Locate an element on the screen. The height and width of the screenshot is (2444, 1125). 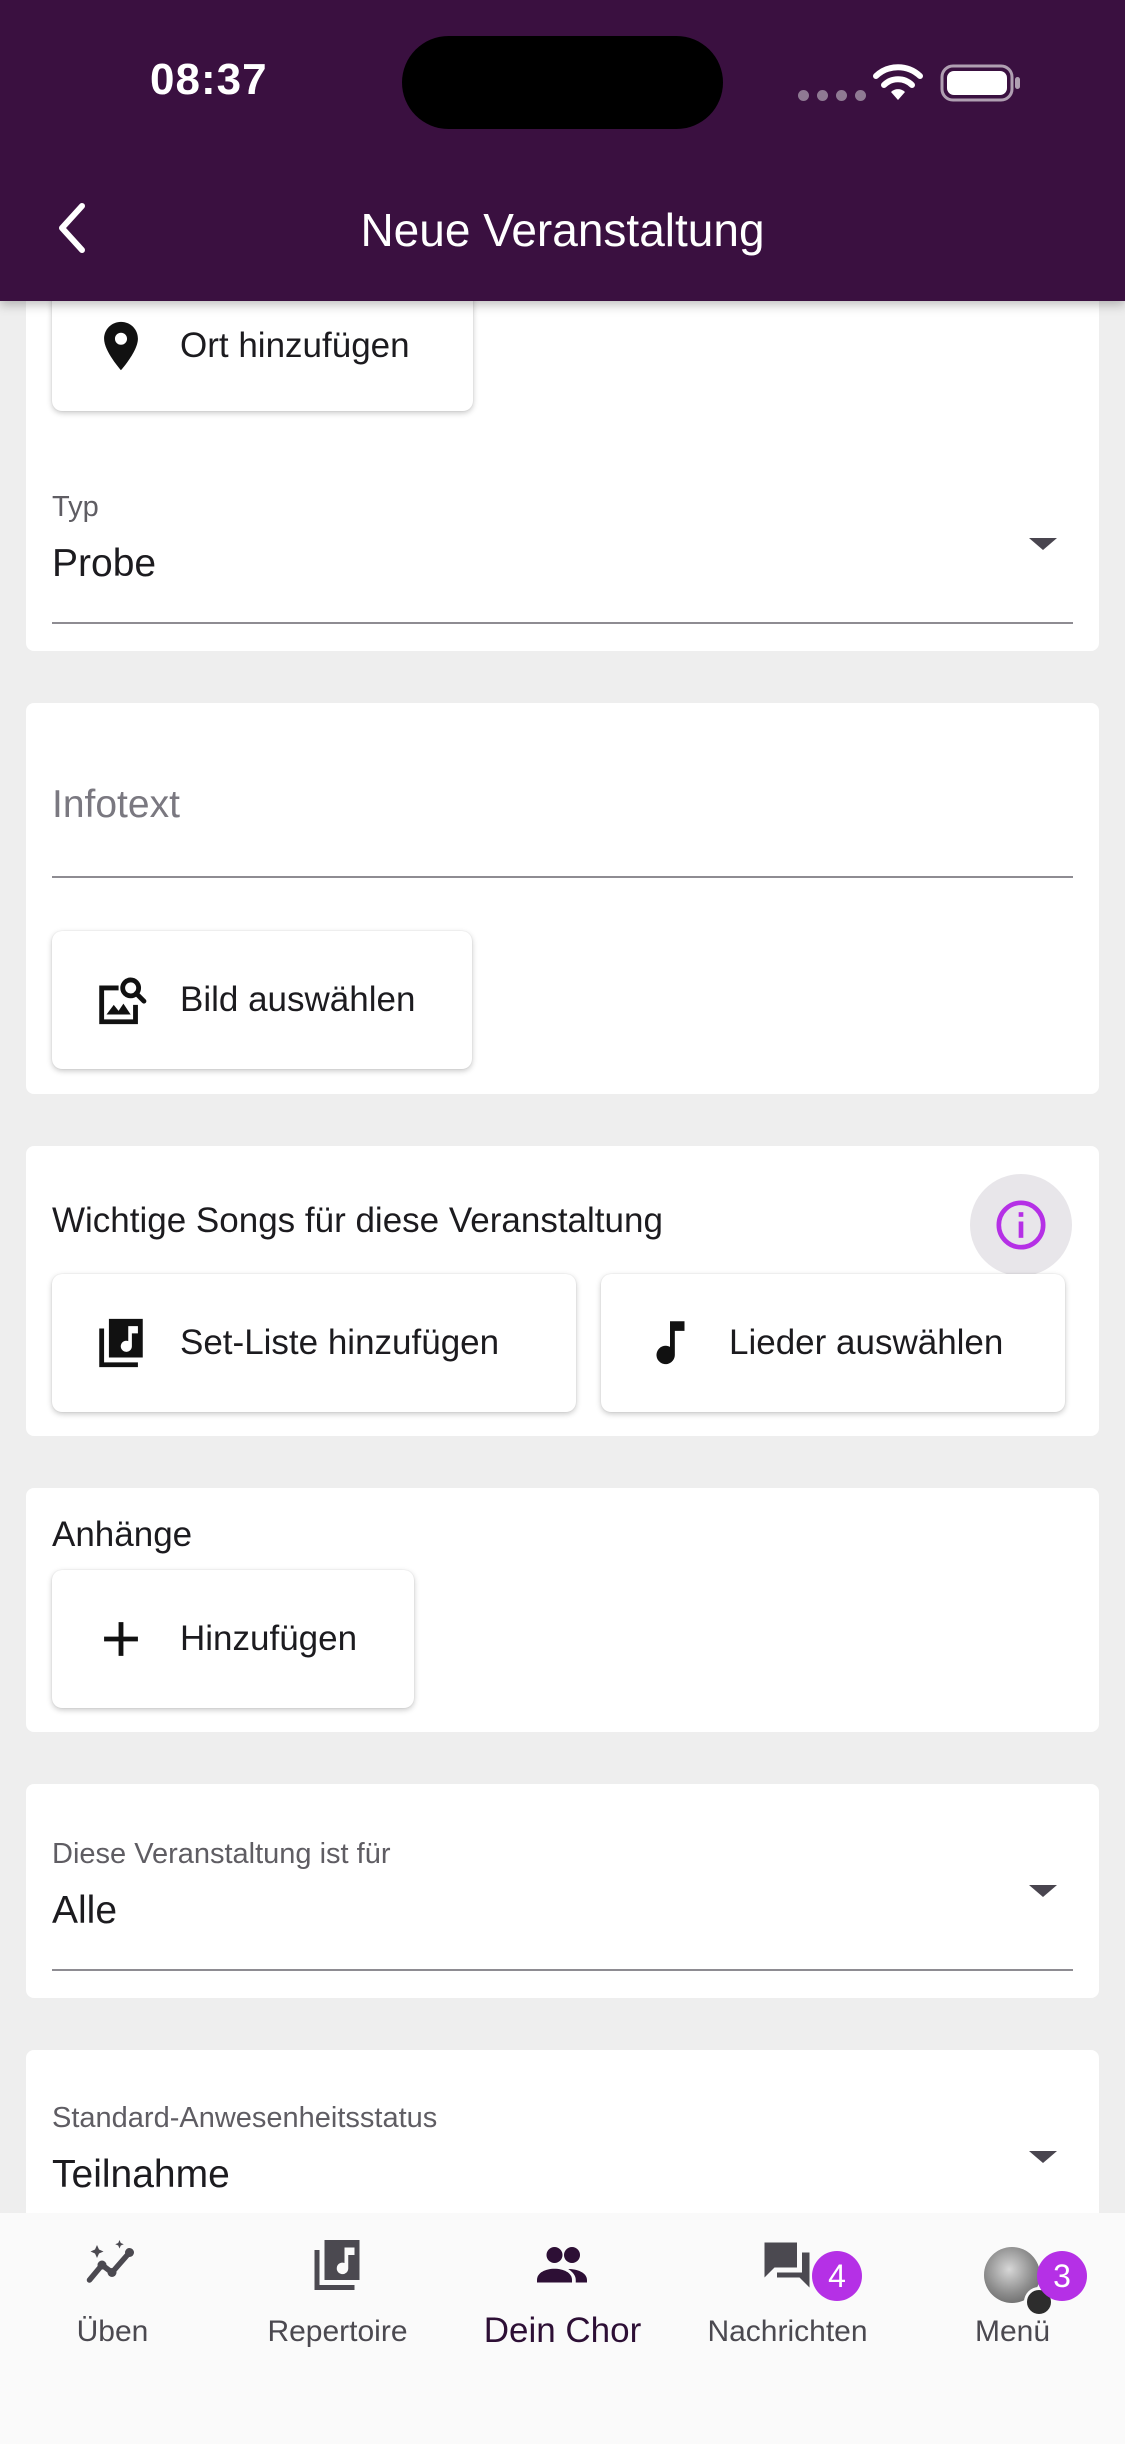
choose-songs-button: Lieder auswählen is located at coordinates (833, 1343).